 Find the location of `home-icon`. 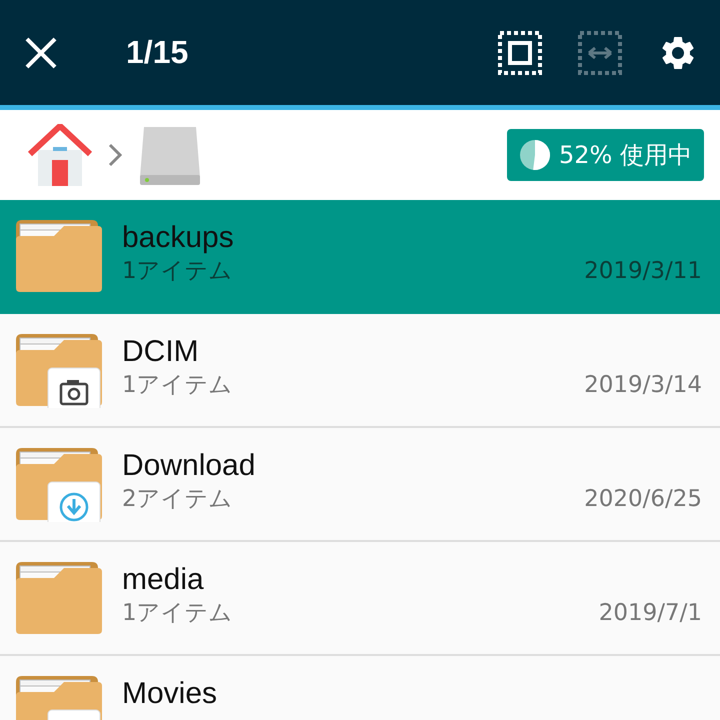

home-icon is located at coordinates (60, 155).